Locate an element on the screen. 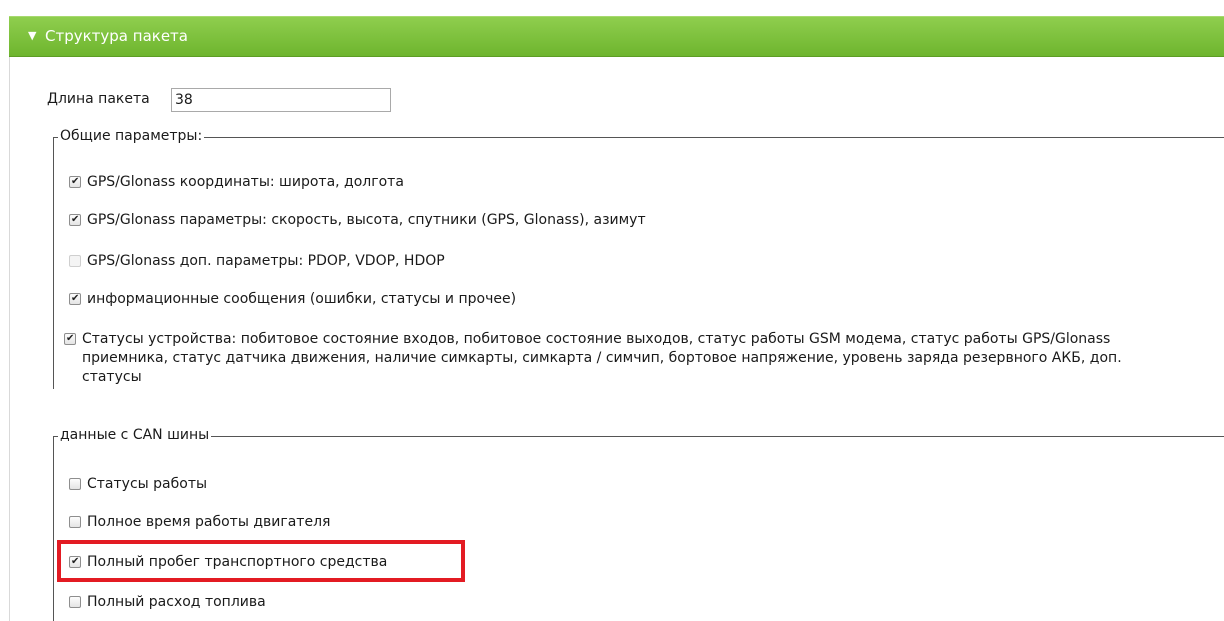 This screenshot has width=1224, height=621. checkbox-engine-hours is located at coordinates (75, 522).